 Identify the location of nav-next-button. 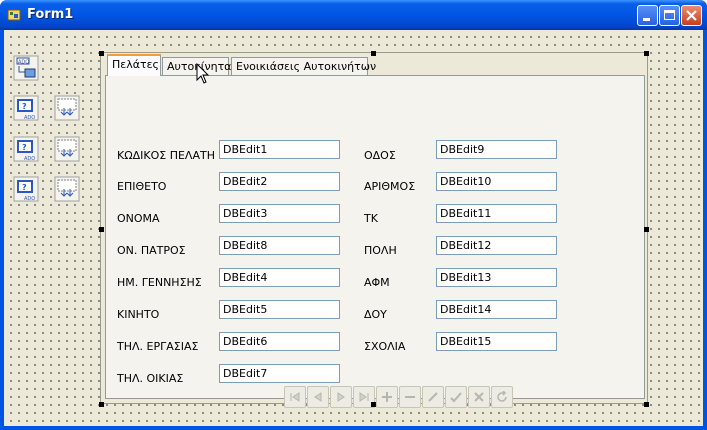
(341, 397).